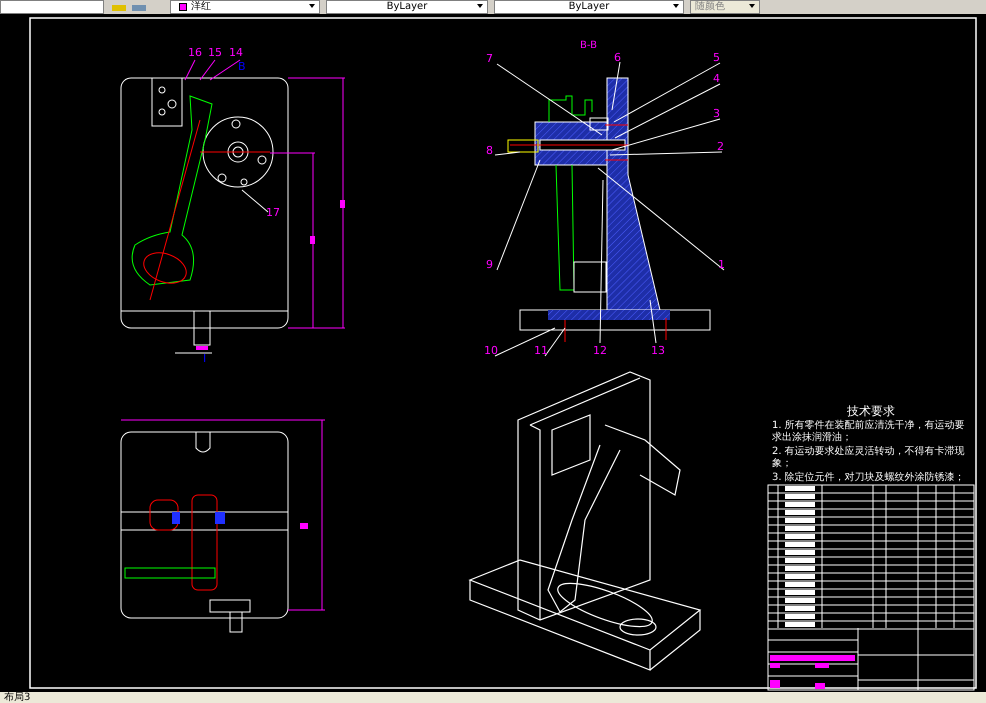  I want to click on part-number-label: 15, so click(215, 52).